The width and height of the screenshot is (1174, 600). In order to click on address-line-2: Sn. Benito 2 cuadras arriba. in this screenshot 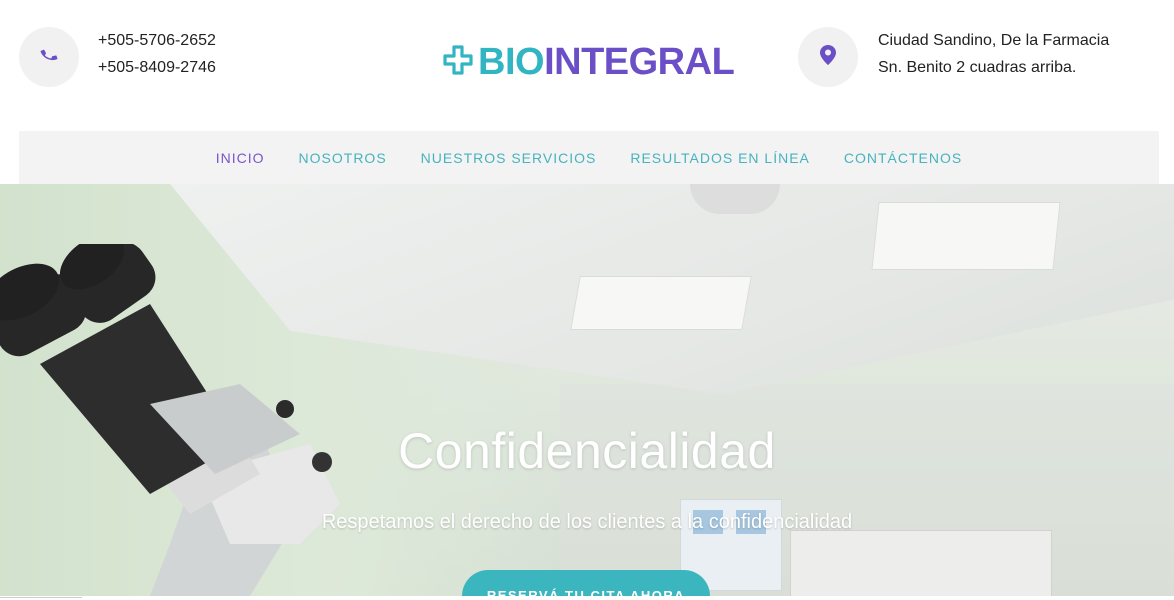, I will do `click(977, 67)`.